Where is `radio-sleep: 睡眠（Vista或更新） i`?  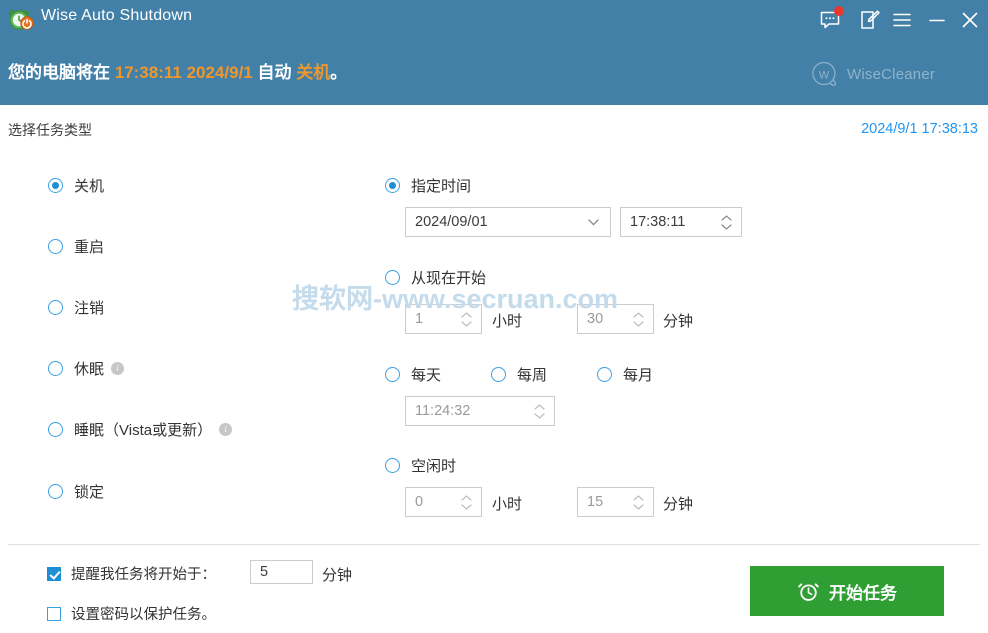 radio-sleep: 睡眠（Vista或更新） i is located at coordinates (140, 429).